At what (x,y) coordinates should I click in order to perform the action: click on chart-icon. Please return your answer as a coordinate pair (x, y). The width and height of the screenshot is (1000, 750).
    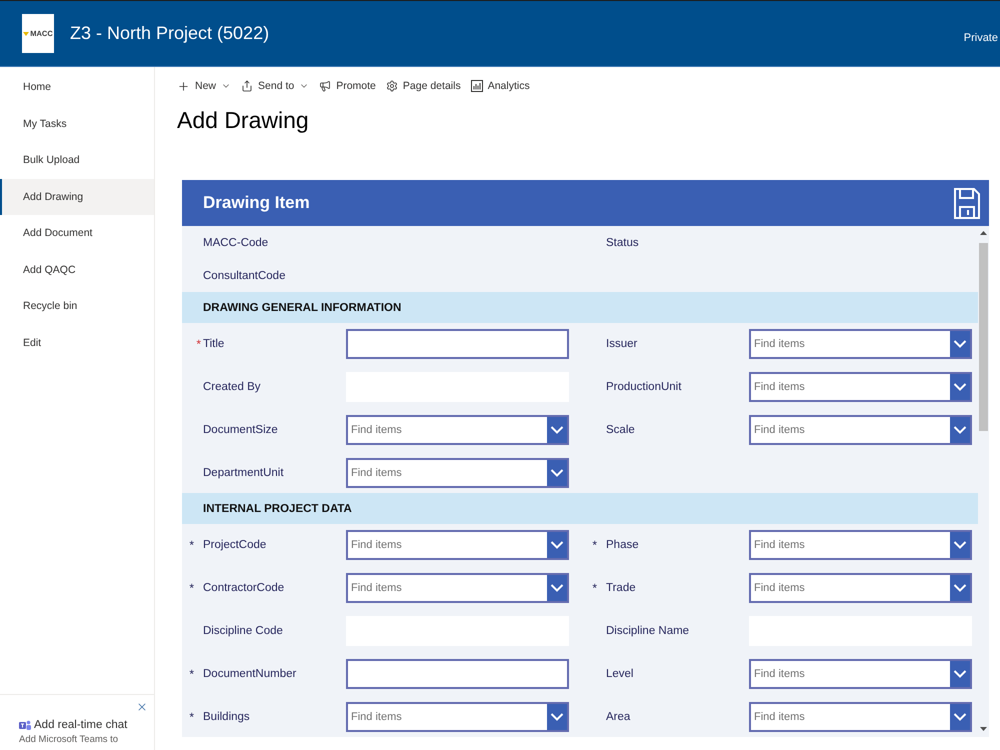
    Looking at the image, I should click on (476, 86).